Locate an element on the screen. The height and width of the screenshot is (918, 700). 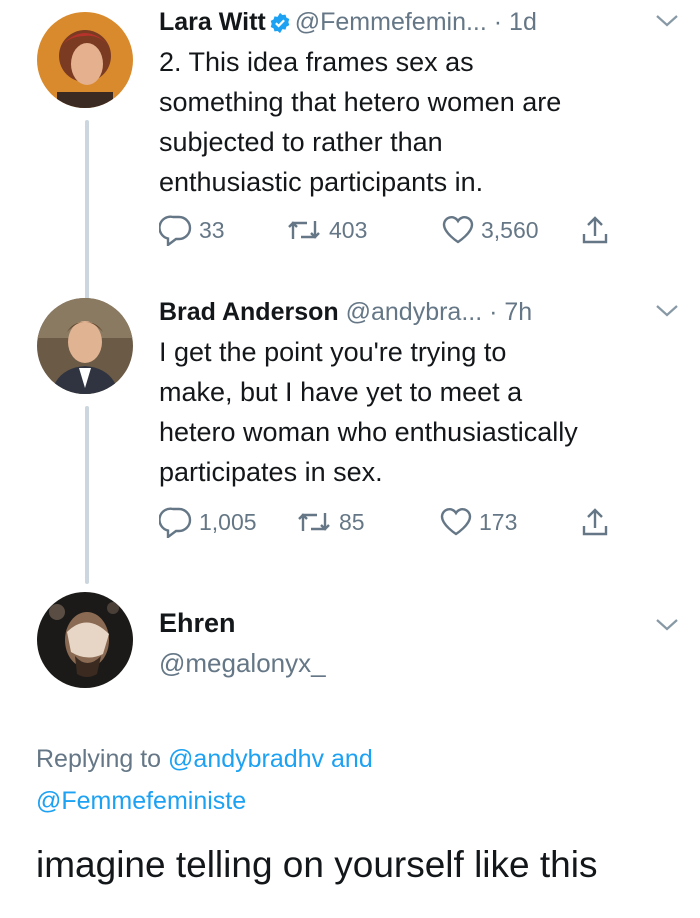
retweet-count: 403 is located at coordinates (348, 229).